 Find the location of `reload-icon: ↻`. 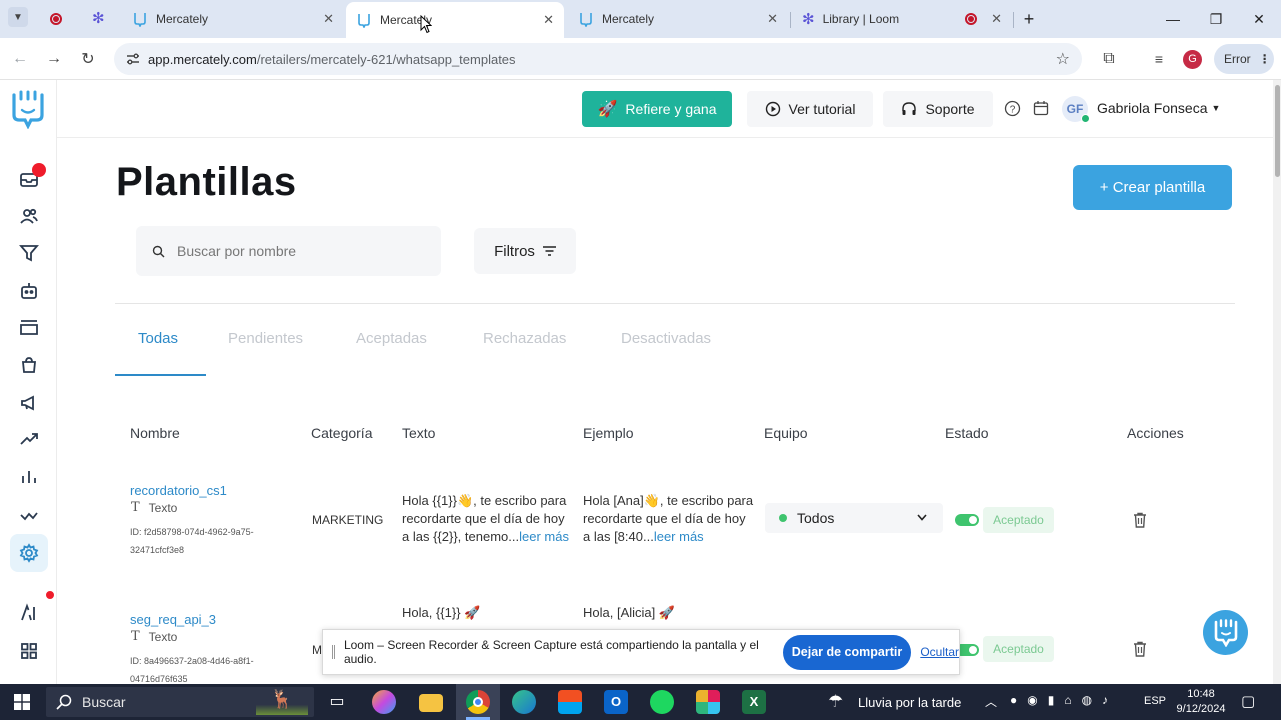

reload-icon: ↻ is located at coordinates (88, 59).